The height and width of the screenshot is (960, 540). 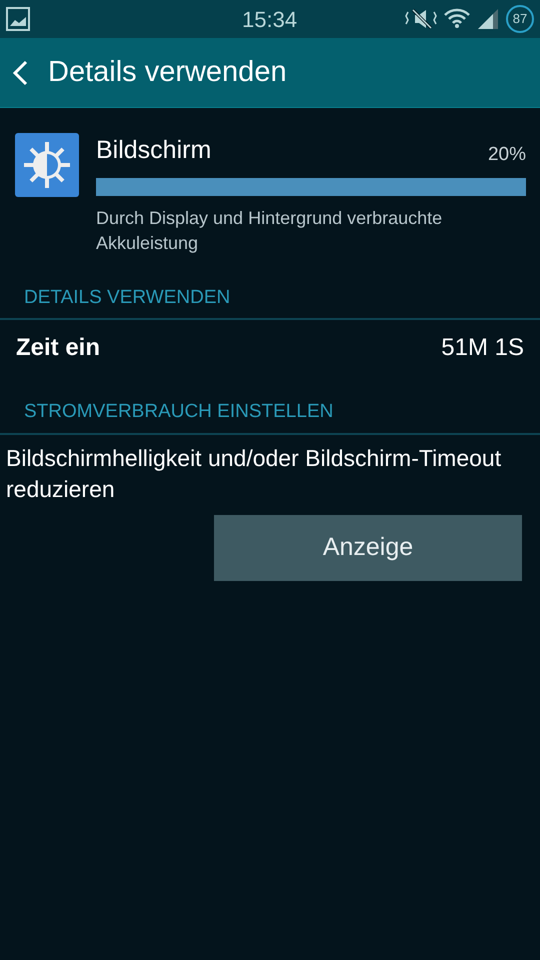 What do you see at coordinates (58, 348) in the screenshot?
I see `row-label: Zeit ein` at bounding box center [58, 348].